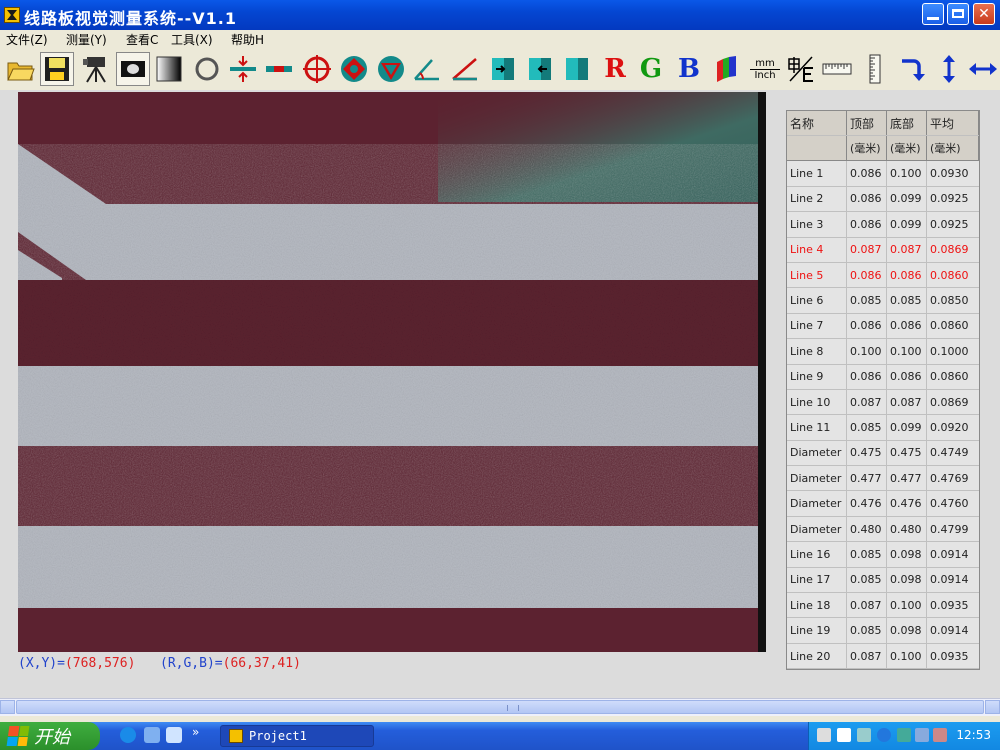  I want to click on menu-measure: 测量(Y), so click(86, 39).